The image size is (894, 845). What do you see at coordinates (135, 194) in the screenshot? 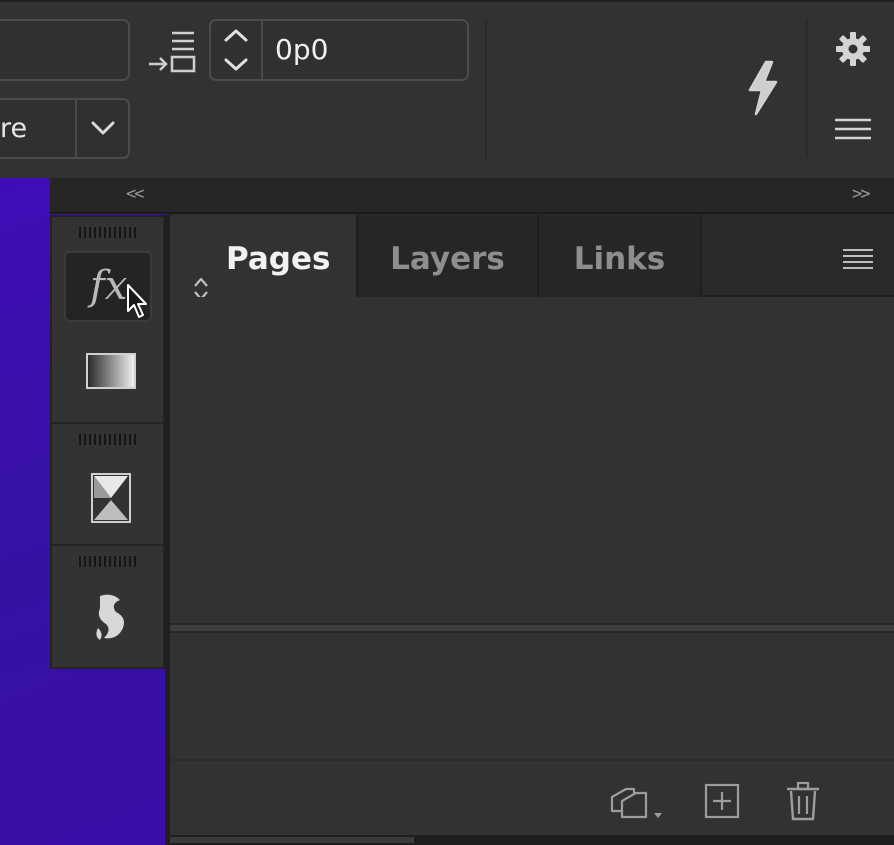
I see `collapse-left-button: <<` at bounding box center [135, 194].